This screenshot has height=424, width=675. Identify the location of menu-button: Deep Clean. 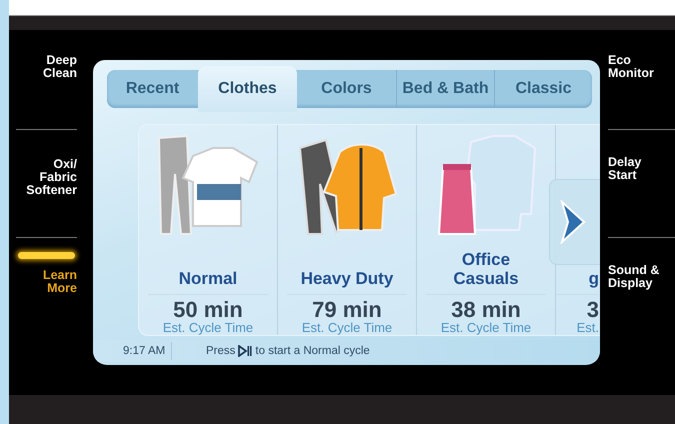
(48, 67).